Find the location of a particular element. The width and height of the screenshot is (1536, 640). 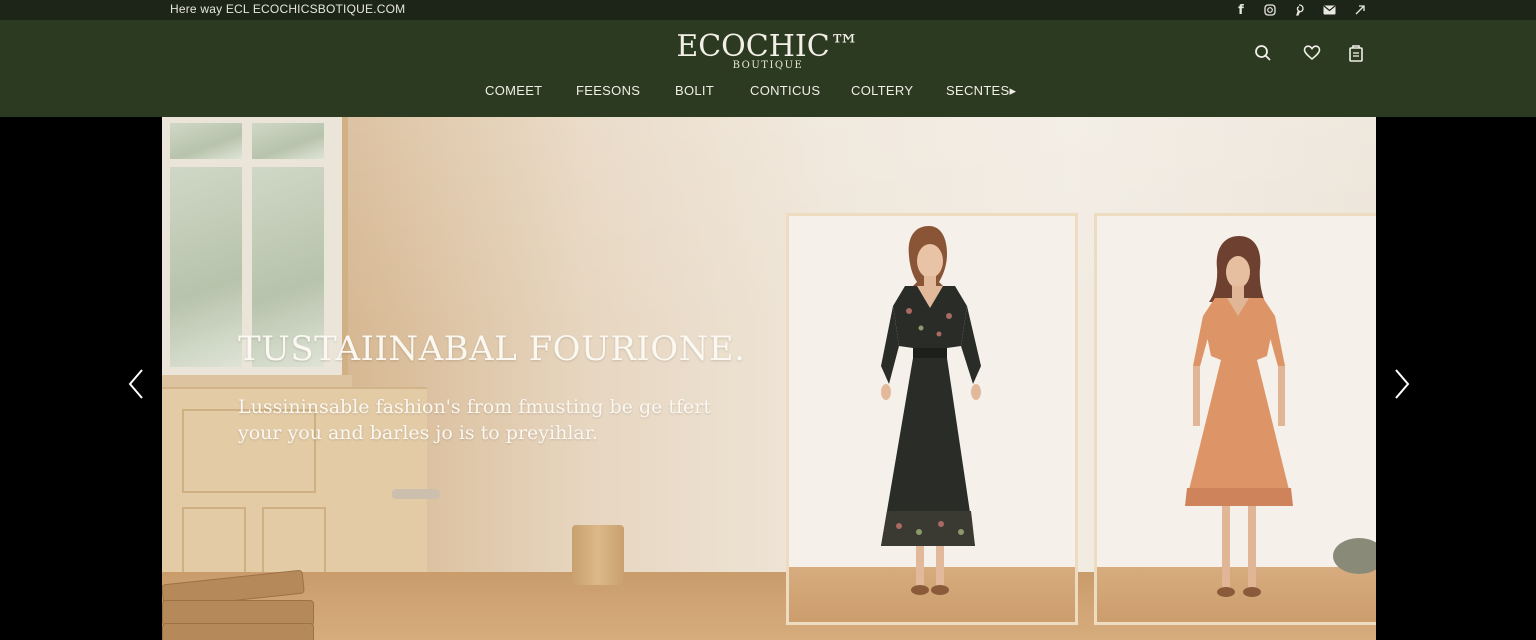

wall-pipe is located at coordinates (416, 494).